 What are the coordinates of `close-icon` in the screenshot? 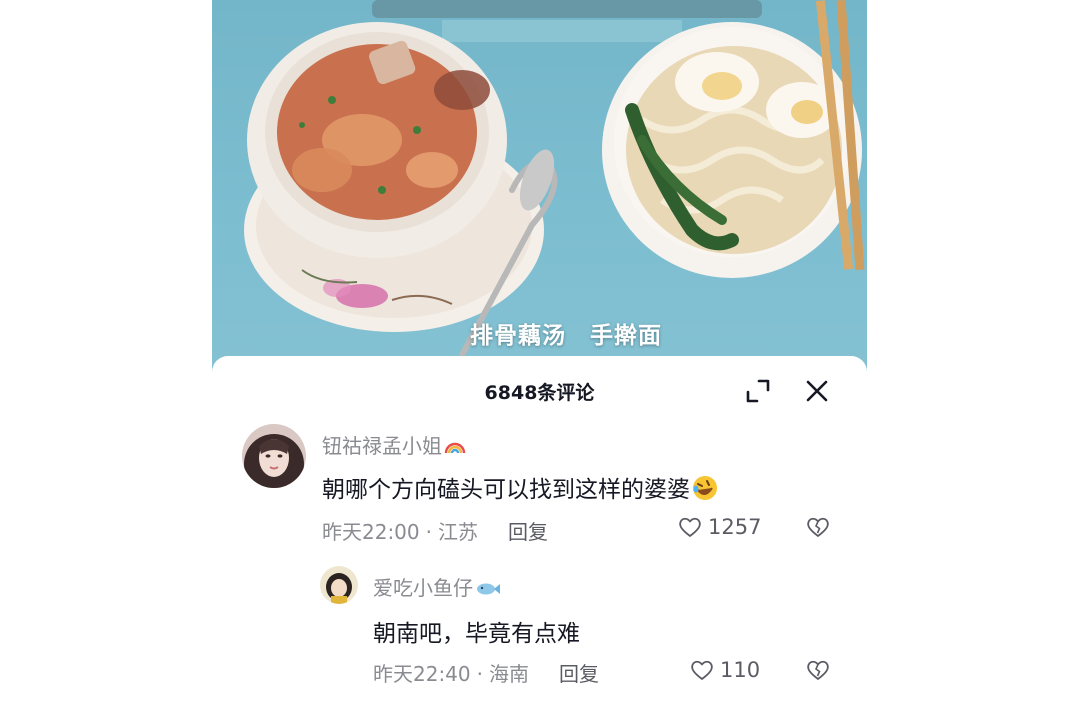 It's located at (817, 391).